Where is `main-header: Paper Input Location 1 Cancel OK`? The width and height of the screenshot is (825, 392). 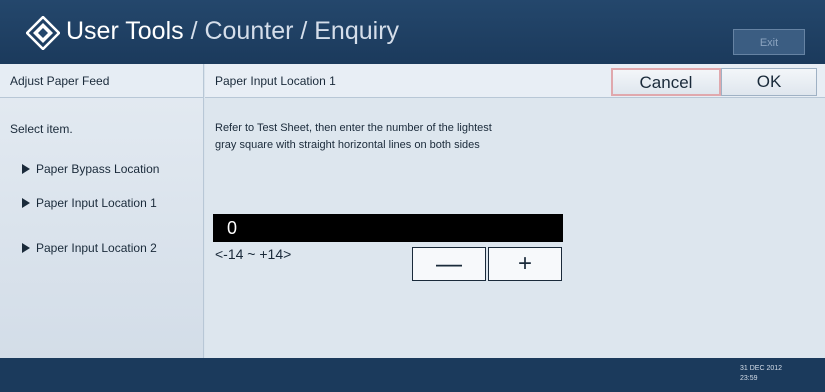 main-header: Paper Input Location 1 Cancel OK is located at coordinates (515, 81).